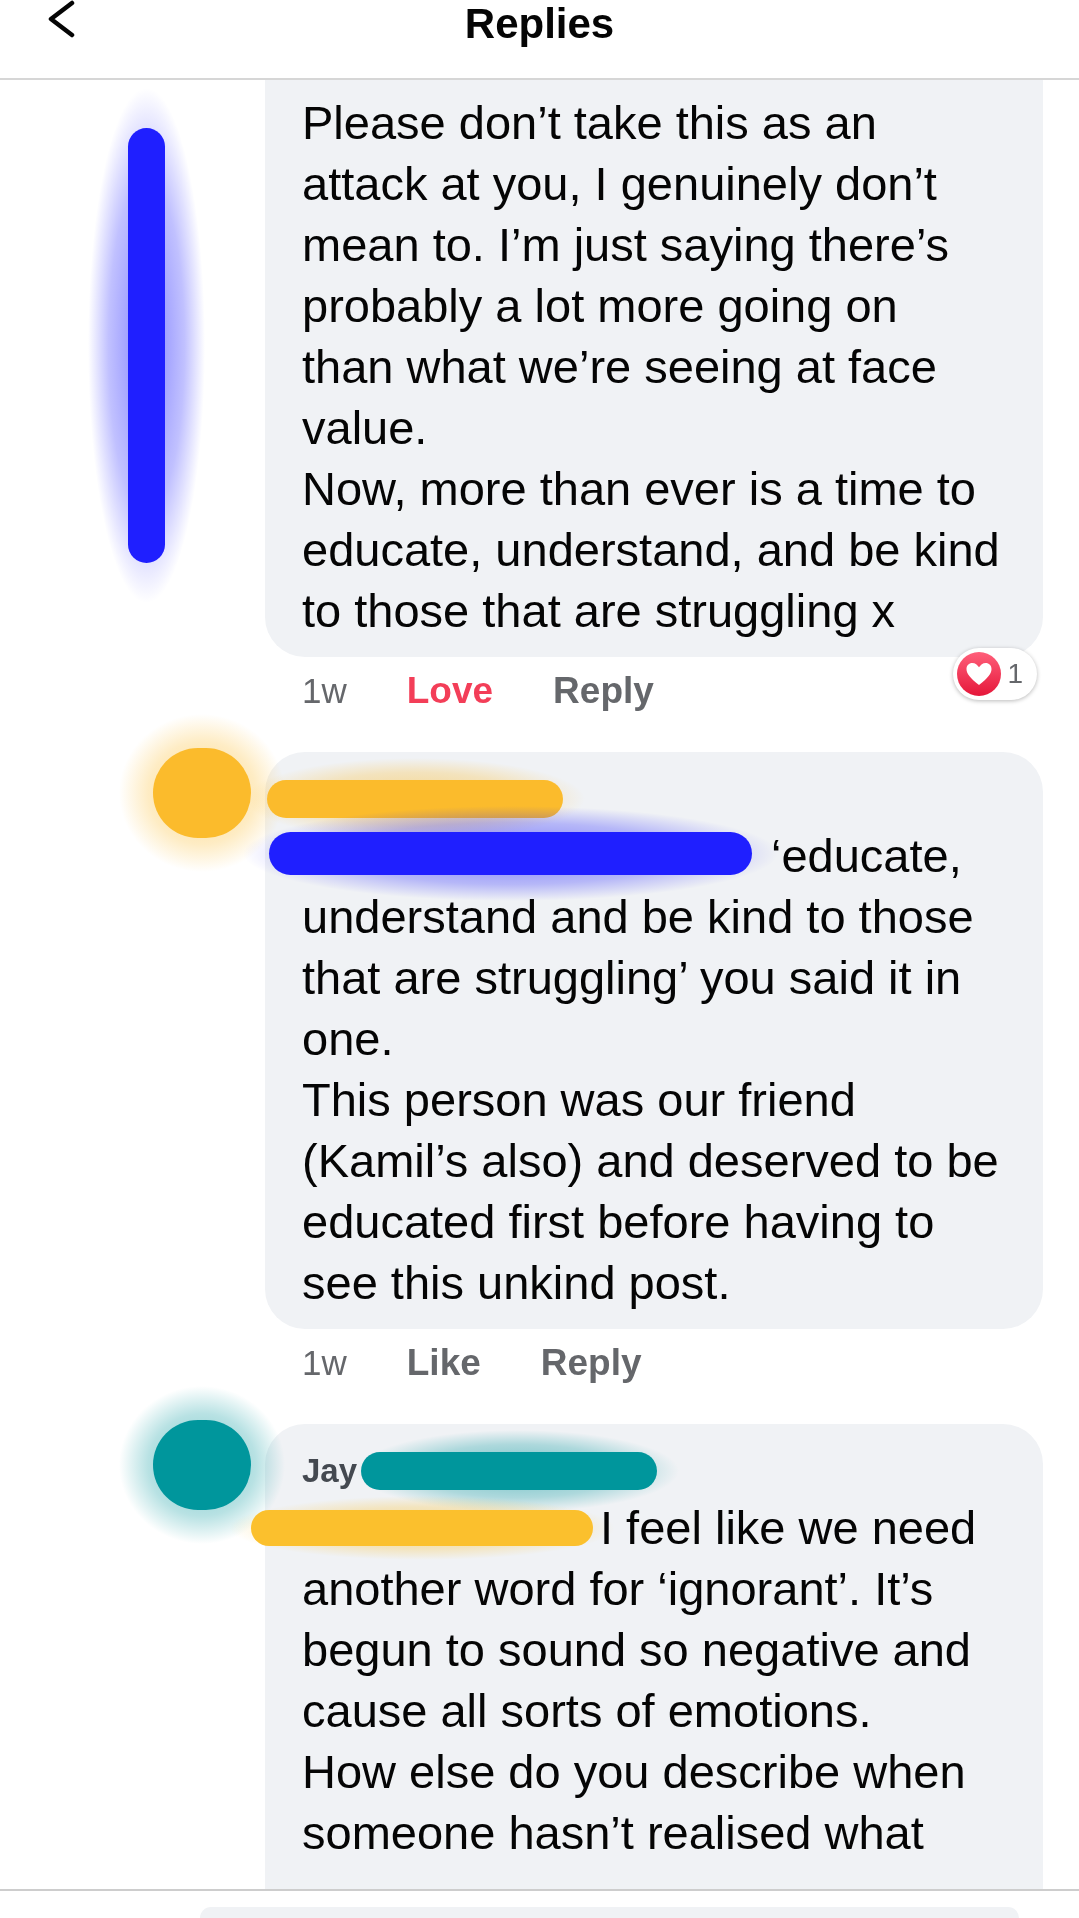 The width and height of the screenshot is (1079, 1918). What do you see at coordinates (634, 1802) in the screenshot?
I see `comment-text: How else do you describe when someone hasn’t realised what` at bounding box center [634, 1802].